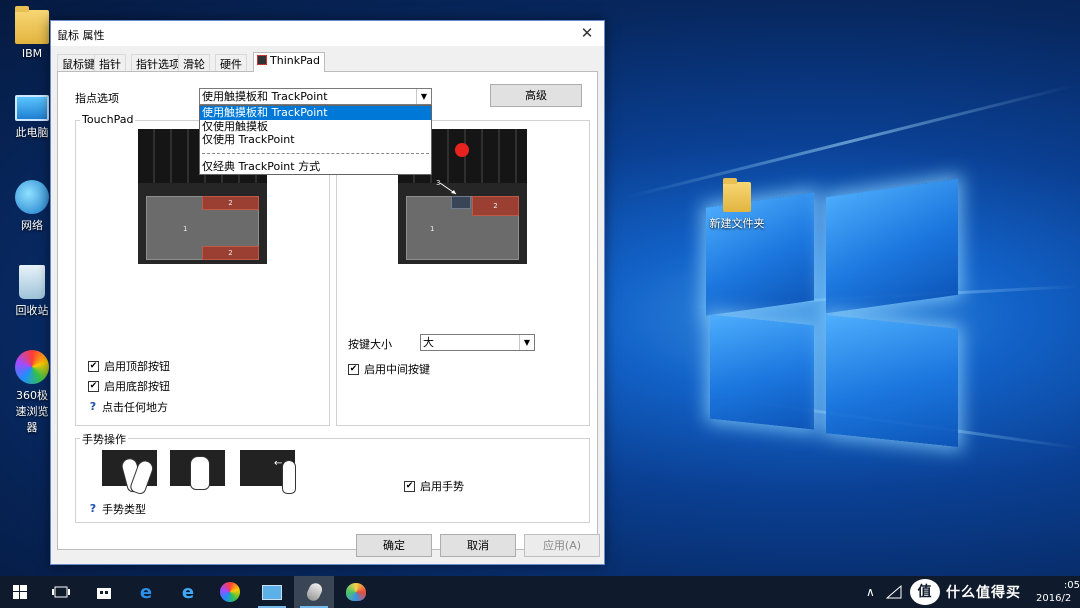 The width and height of the screenshot is (1080, 608). What do you see at coordinates (850, 141) in the screenshot?
I see `light-beam` at bounding box center [850, 141].